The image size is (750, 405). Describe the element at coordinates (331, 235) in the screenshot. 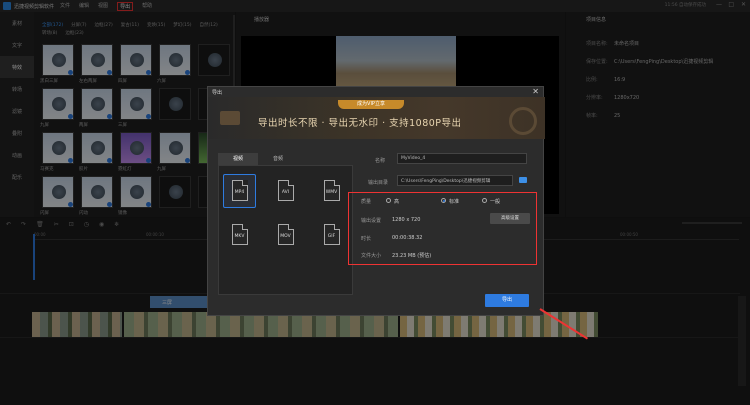

I see `format-gif: GIF` at that location.